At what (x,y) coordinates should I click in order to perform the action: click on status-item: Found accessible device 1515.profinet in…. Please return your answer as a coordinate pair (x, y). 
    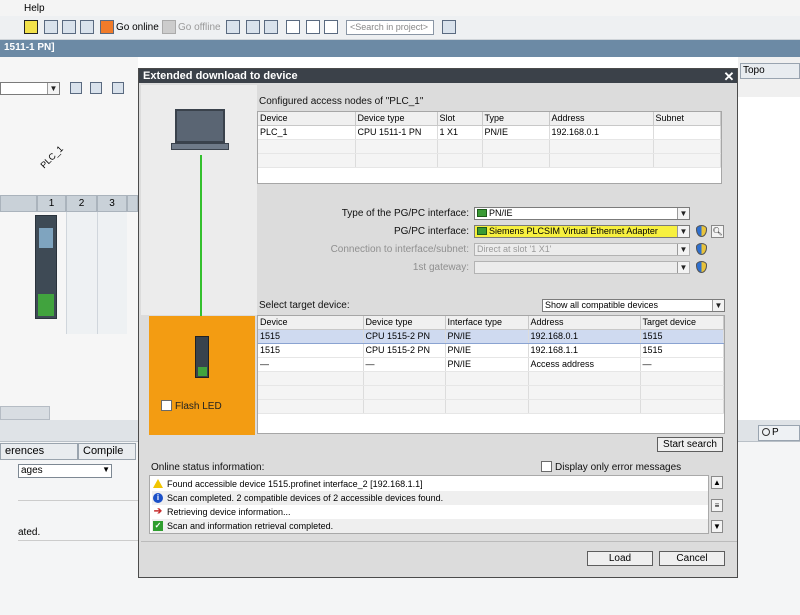
    Looking at the image, I should click on (430, 484).